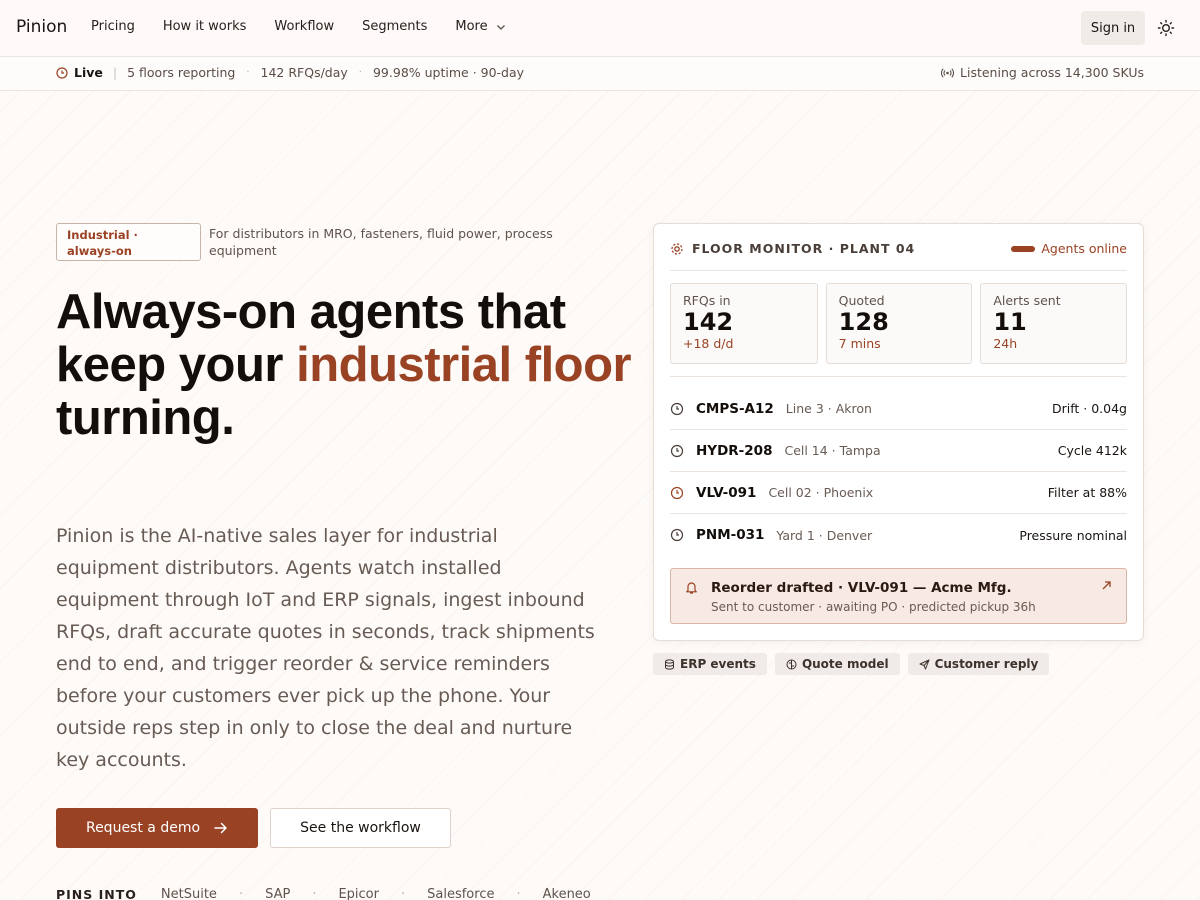  Describe the element at coordinates (924, 664) in the screenshot. I see `send-icon` at that location.